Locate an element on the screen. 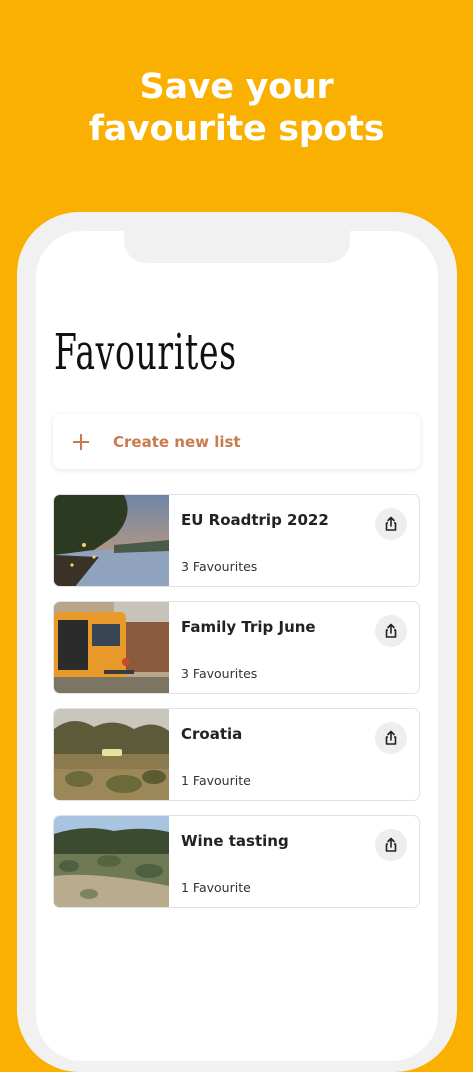 The height and width of the screenshot is (1072, 473). headline-line-1: Save your is located at coordinates (236, 87).